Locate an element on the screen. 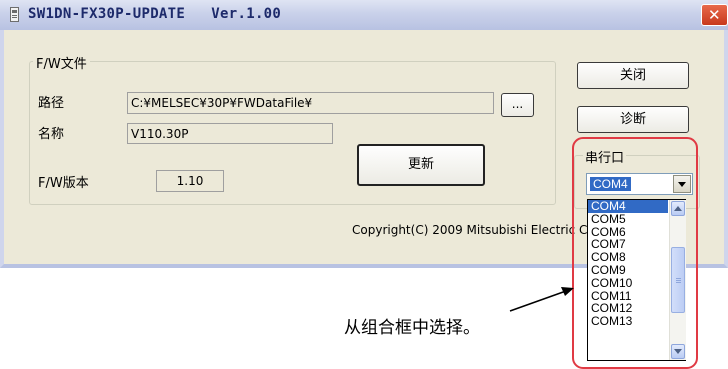 The width and height of the screenshot is (728, 369). close-button: 关闭 is located at coordinates (633, 75).